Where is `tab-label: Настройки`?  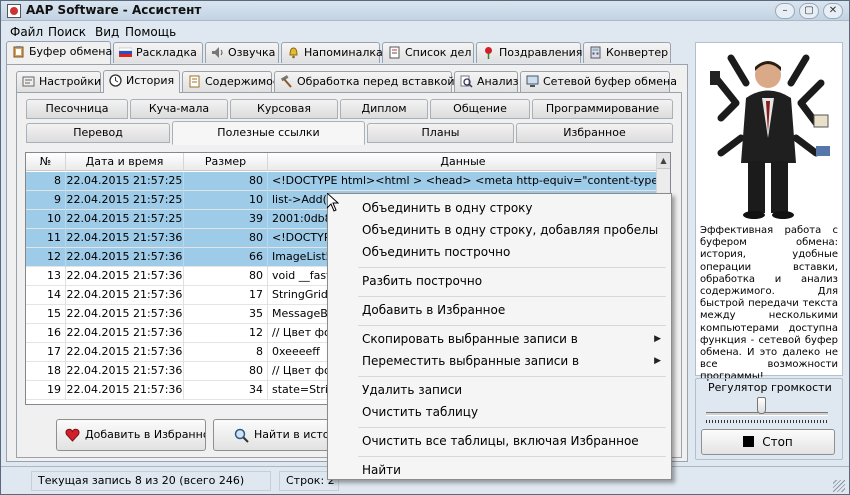
tab-label: Настройки is located at coordinates (70, 81).